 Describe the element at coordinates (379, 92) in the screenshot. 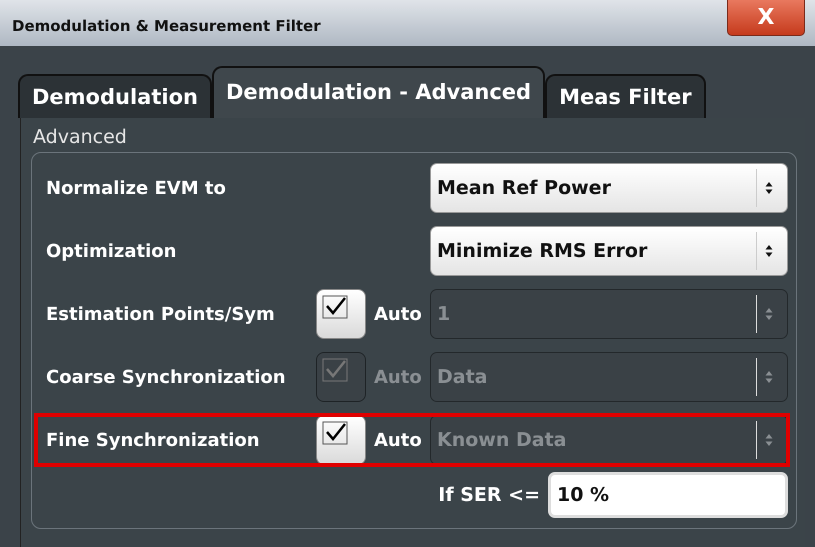

I see `tab: Demodulation - Advanced` at that location.